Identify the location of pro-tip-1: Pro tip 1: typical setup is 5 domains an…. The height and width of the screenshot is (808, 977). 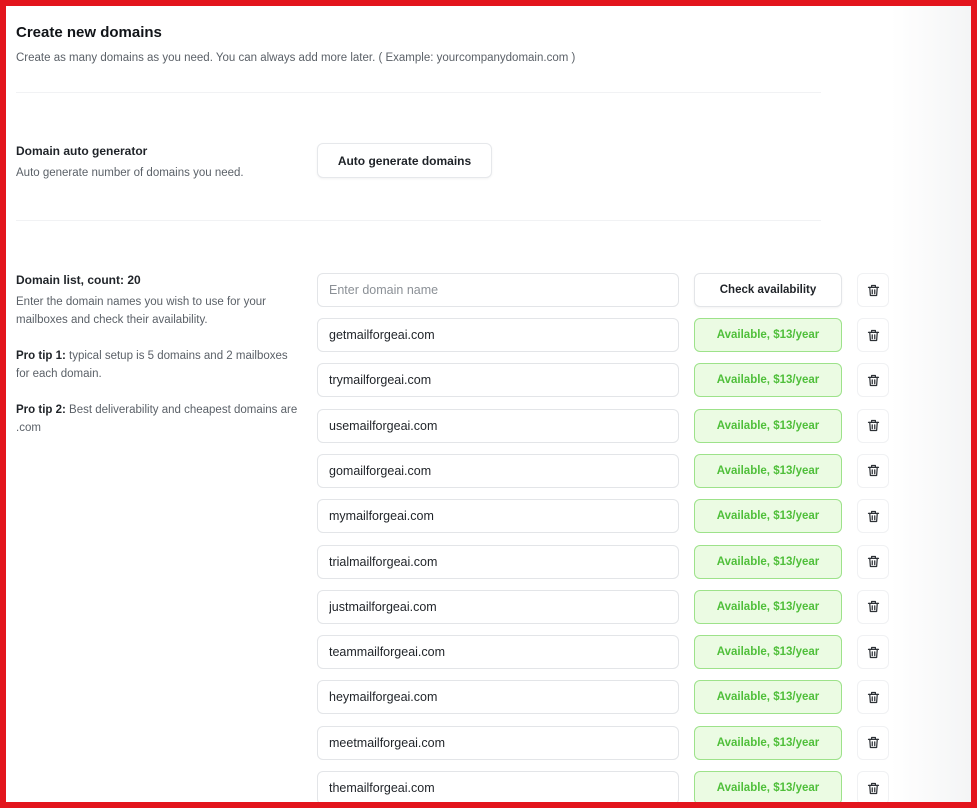
(152, 365).